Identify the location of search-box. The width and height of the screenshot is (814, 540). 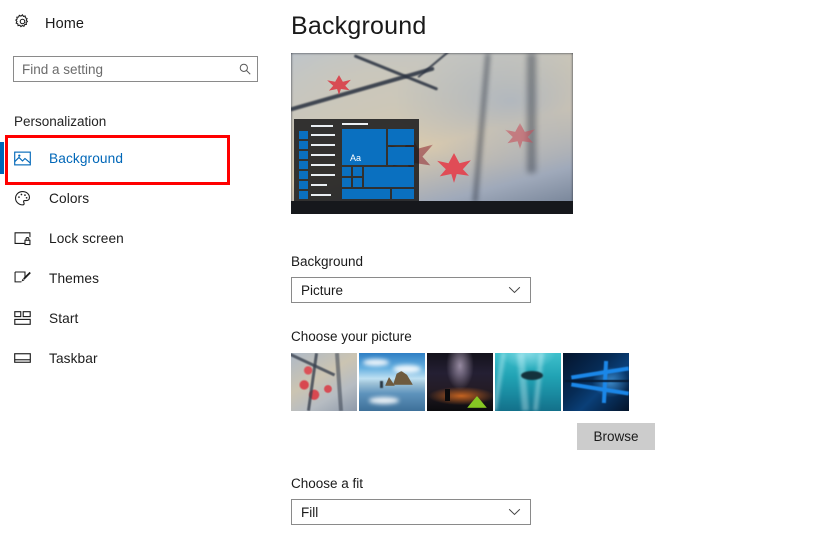
(135, 69).